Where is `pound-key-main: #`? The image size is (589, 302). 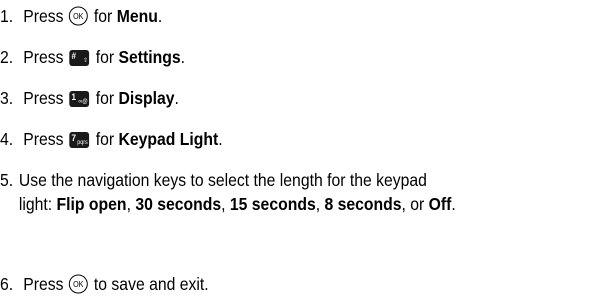 pound-key-main: # is located at coordinates (74, 56).